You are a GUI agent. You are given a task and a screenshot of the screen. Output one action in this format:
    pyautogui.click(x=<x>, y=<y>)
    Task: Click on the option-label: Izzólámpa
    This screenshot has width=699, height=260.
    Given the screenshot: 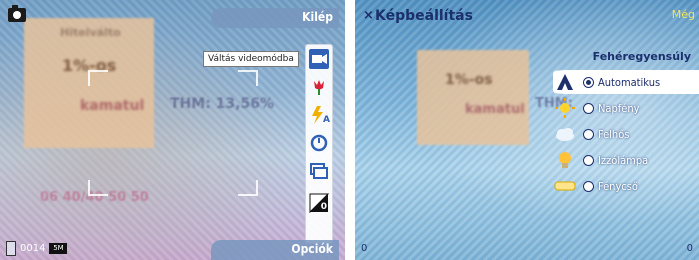 What is the action you would take?
    pyautogui.click(x=623, y=160)
    